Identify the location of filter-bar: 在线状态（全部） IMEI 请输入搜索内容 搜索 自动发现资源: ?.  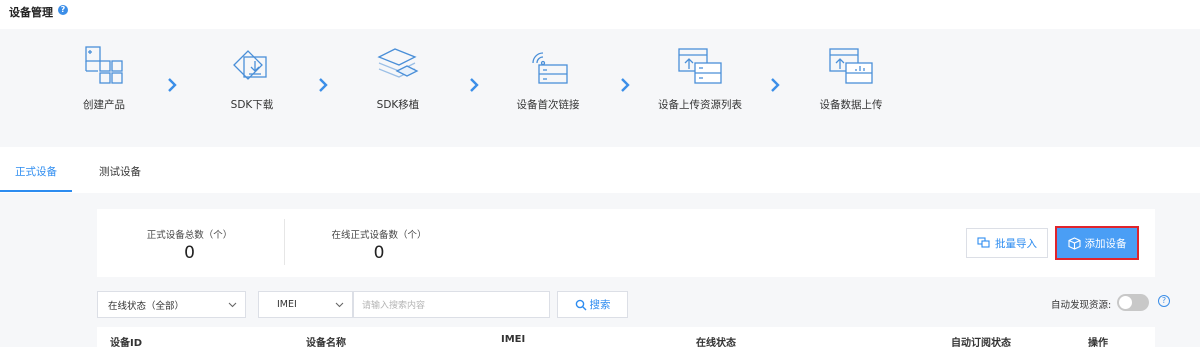
(637, 306).